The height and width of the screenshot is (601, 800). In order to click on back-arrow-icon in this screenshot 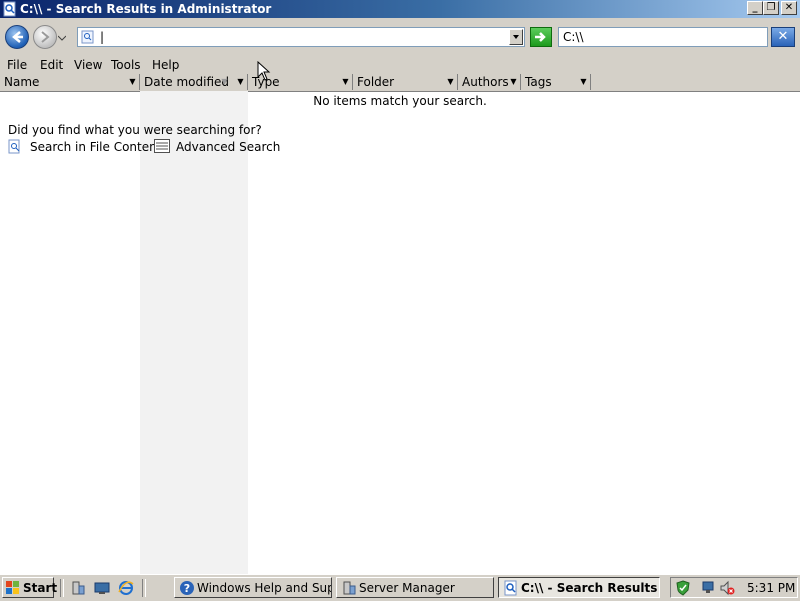, I will do `click(17, 37)`.